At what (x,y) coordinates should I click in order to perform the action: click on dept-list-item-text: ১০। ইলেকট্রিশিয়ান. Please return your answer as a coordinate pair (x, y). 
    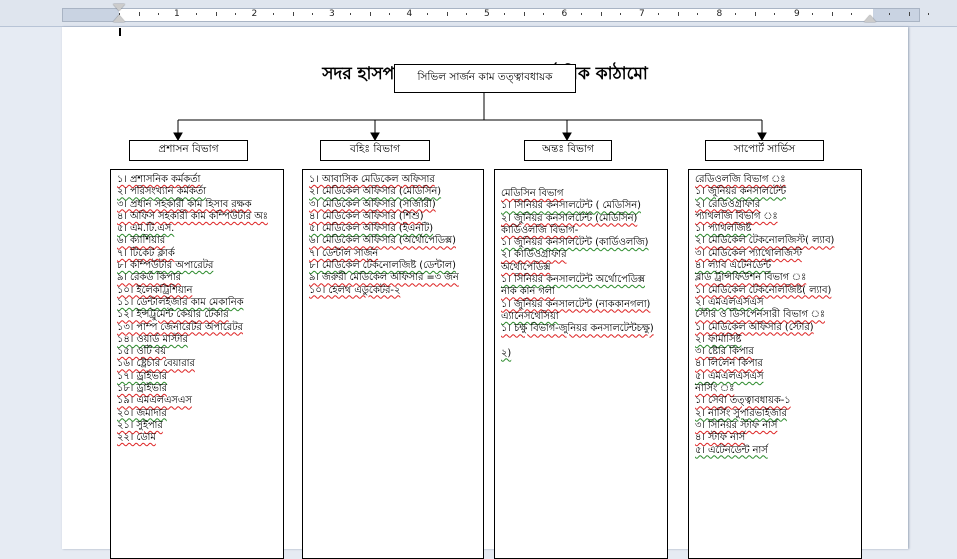
    Looking at the image, I should click on (155, 290).